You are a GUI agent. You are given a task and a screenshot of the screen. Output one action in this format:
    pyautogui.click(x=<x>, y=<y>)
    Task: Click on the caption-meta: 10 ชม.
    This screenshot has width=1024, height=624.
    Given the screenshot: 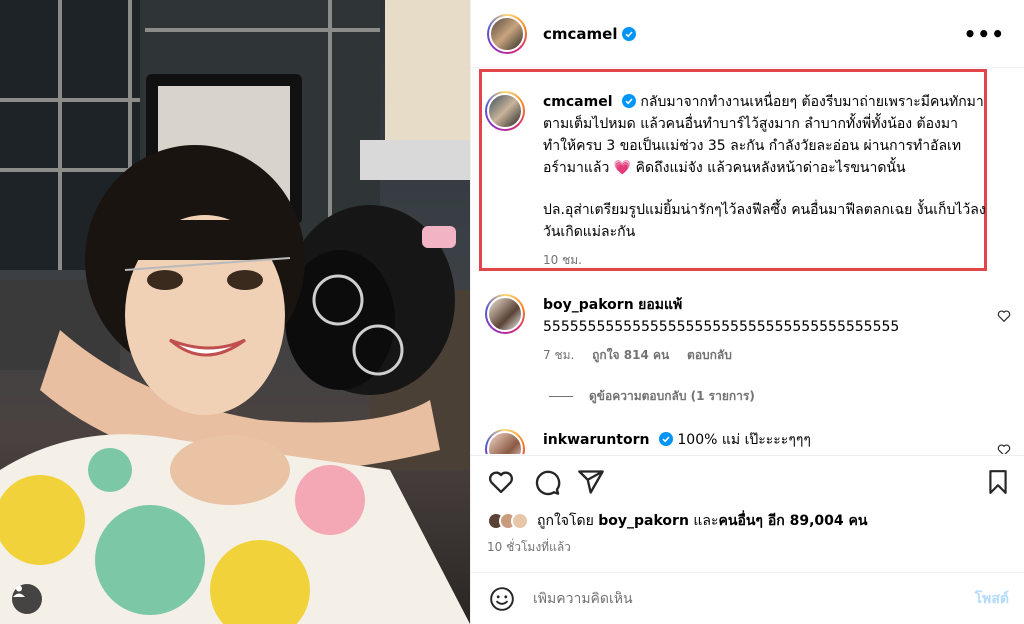 What is the action you would take?
    pyautogui.click(x=764, y=260)
    